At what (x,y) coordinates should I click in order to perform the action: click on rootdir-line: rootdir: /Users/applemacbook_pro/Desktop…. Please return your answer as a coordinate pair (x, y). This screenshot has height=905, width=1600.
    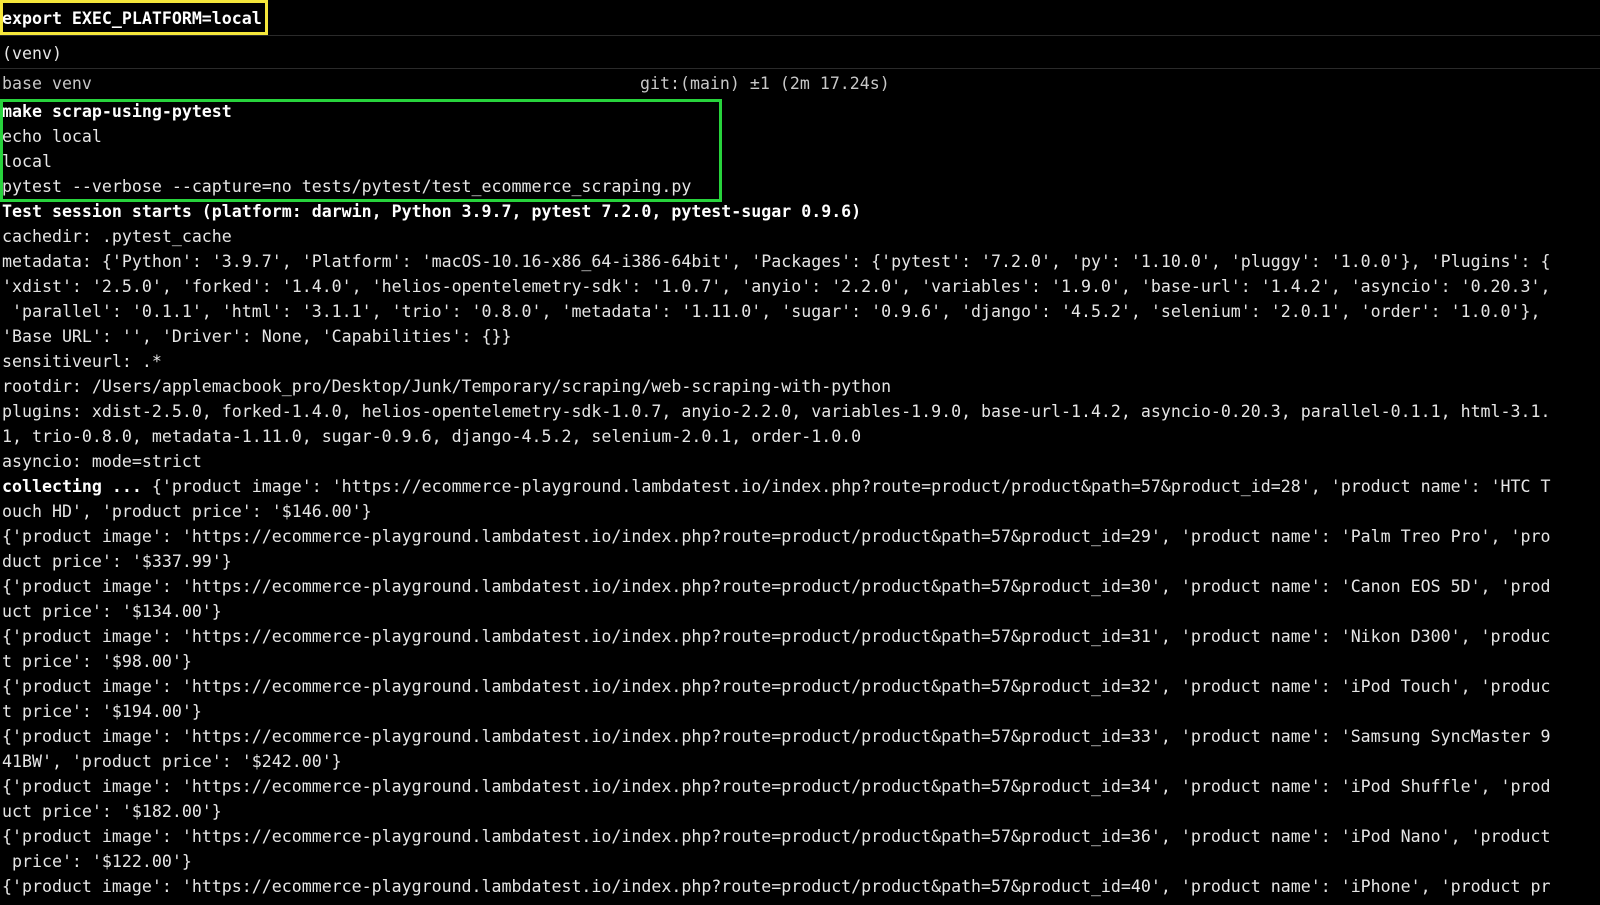
    Looking at the image, I should click on (447, 386).